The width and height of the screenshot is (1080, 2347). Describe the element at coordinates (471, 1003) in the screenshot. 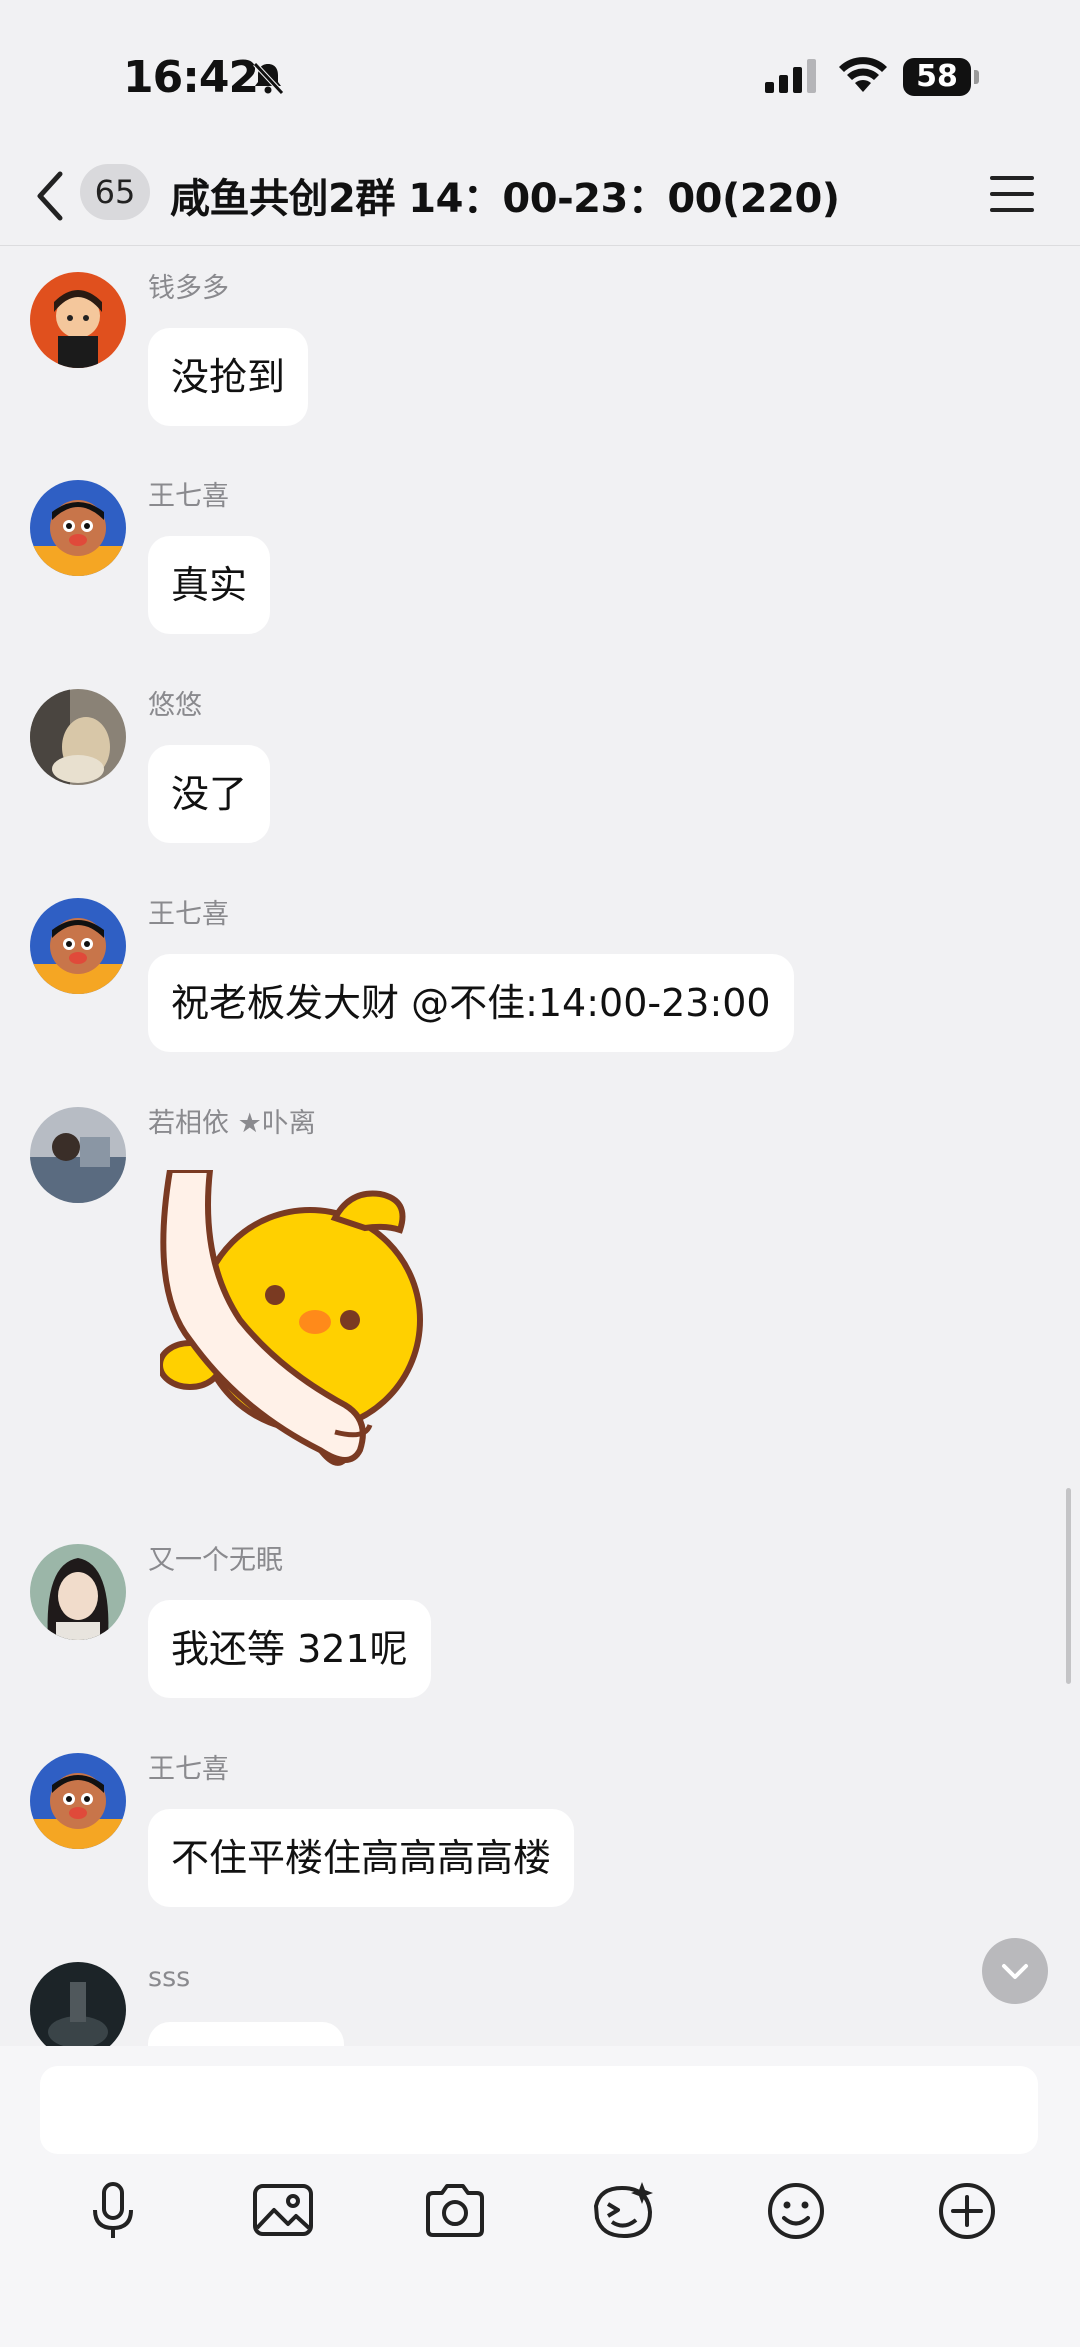

I see `message-bubble: 祝老板发大财 @不佳:14:00-23:00` at that location.